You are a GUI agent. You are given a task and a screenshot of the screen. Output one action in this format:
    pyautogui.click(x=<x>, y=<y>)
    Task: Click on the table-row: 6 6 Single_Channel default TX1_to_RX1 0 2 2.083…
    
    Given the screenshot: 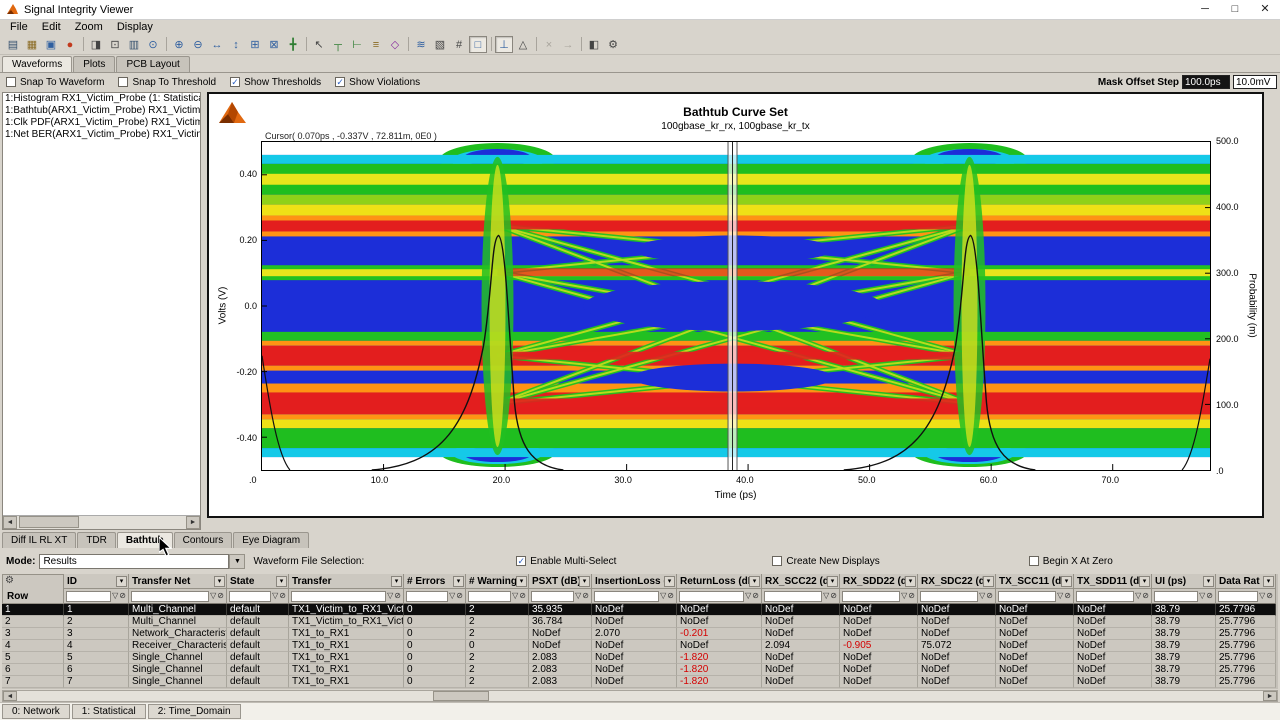 What is the action you would take?
    pyautogui.click(x=640, y=670)
    